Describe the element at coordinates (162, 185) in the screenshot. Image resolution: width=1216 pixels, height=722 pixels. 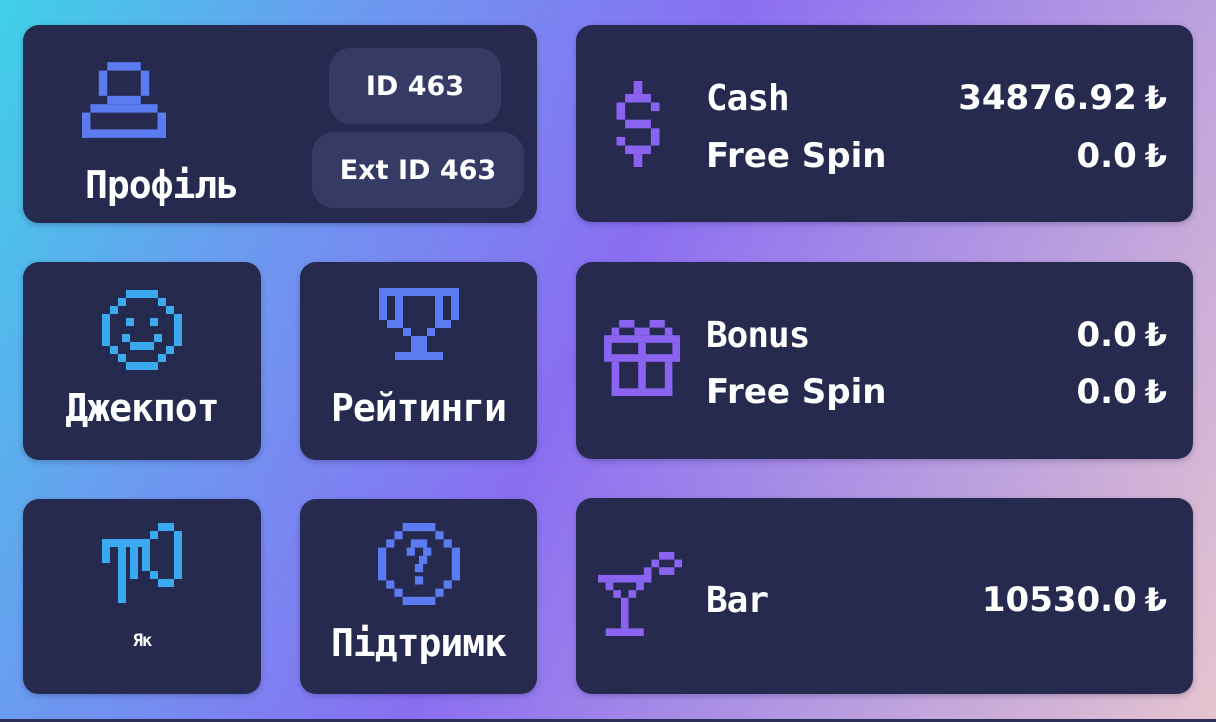
I see `profile-label: Профіль` at that location.